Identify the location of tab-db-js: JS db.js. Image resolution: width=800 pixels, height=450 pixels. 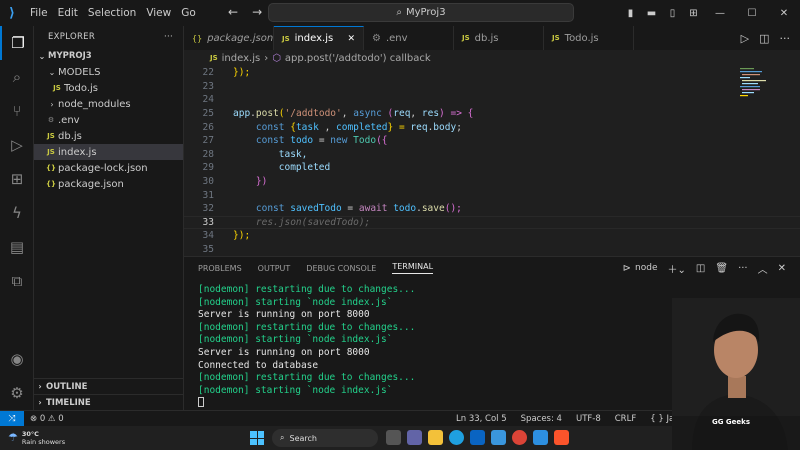
(499, 38).